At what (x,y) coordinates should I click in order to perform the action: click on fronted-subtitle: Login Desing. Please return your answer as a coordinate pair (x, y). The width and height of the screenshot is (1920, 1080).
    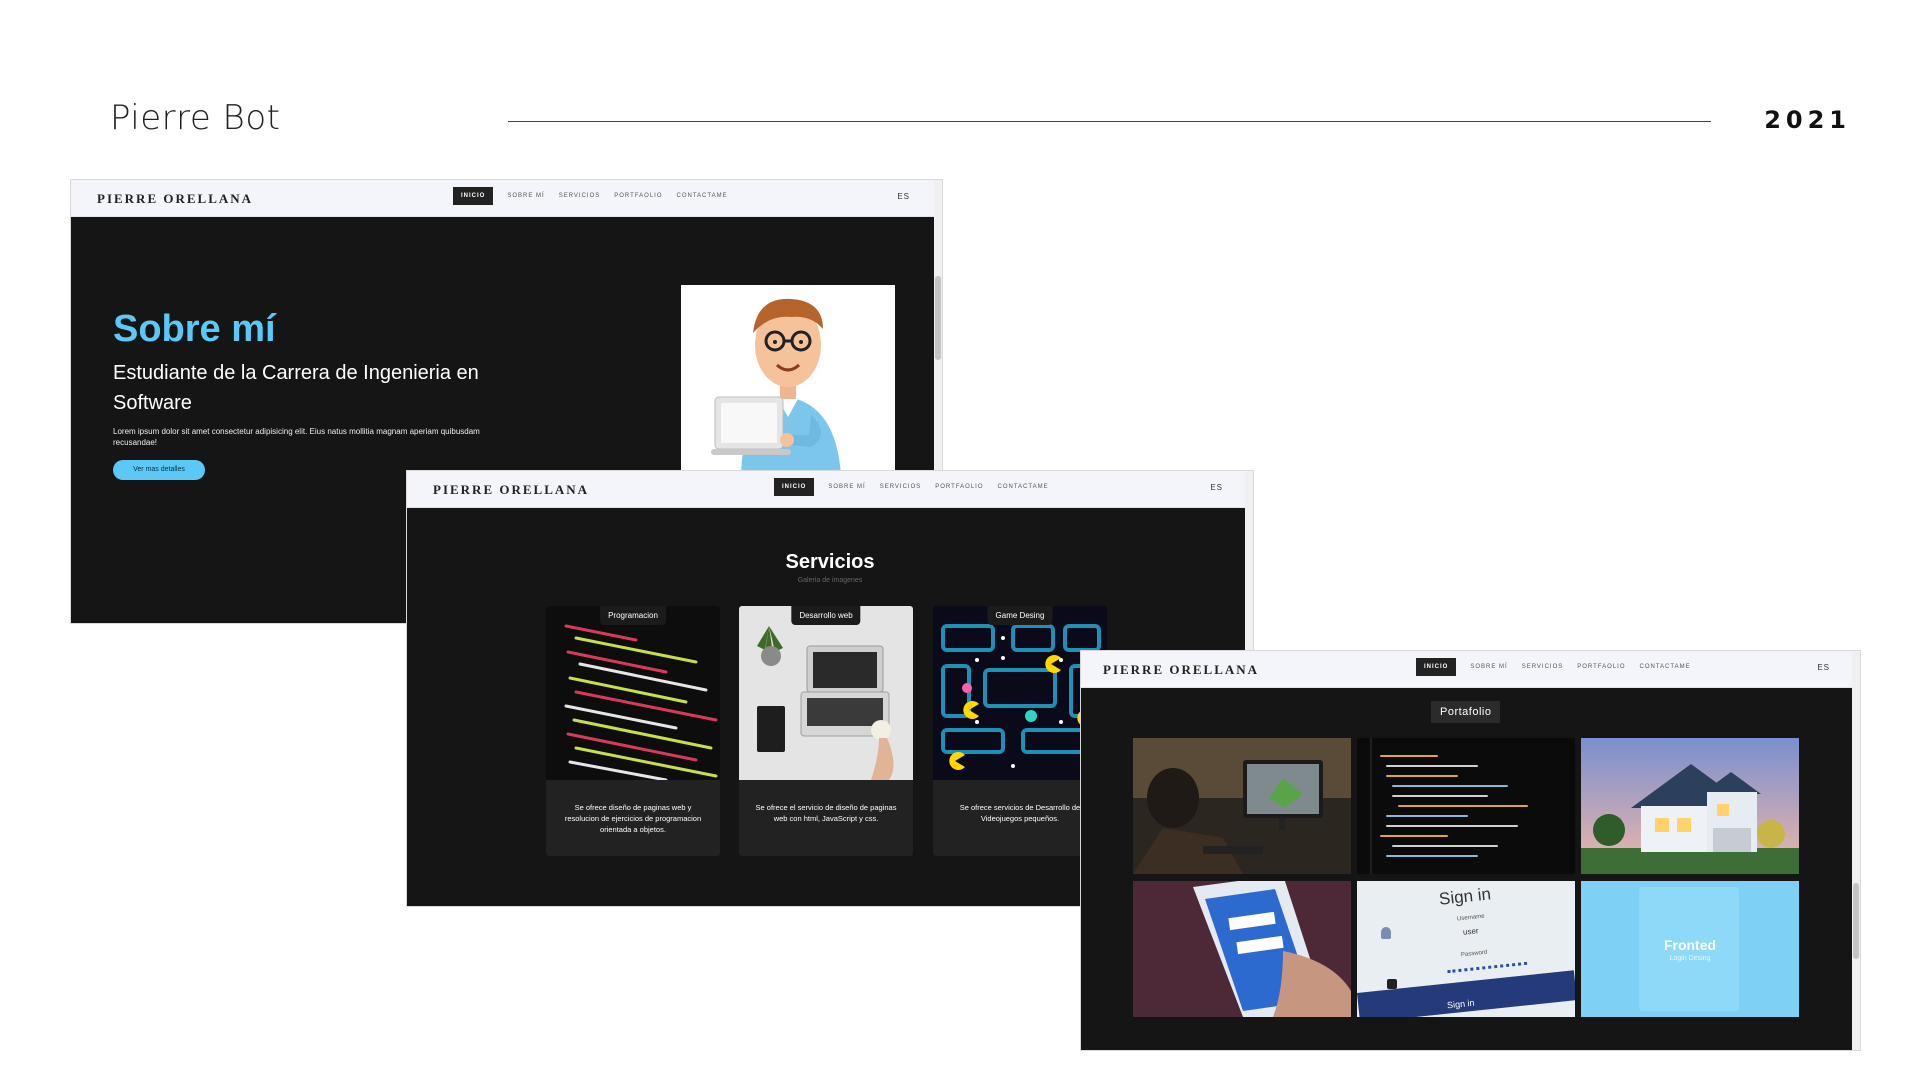
    Looking at the image, I should click on (1690, 958).